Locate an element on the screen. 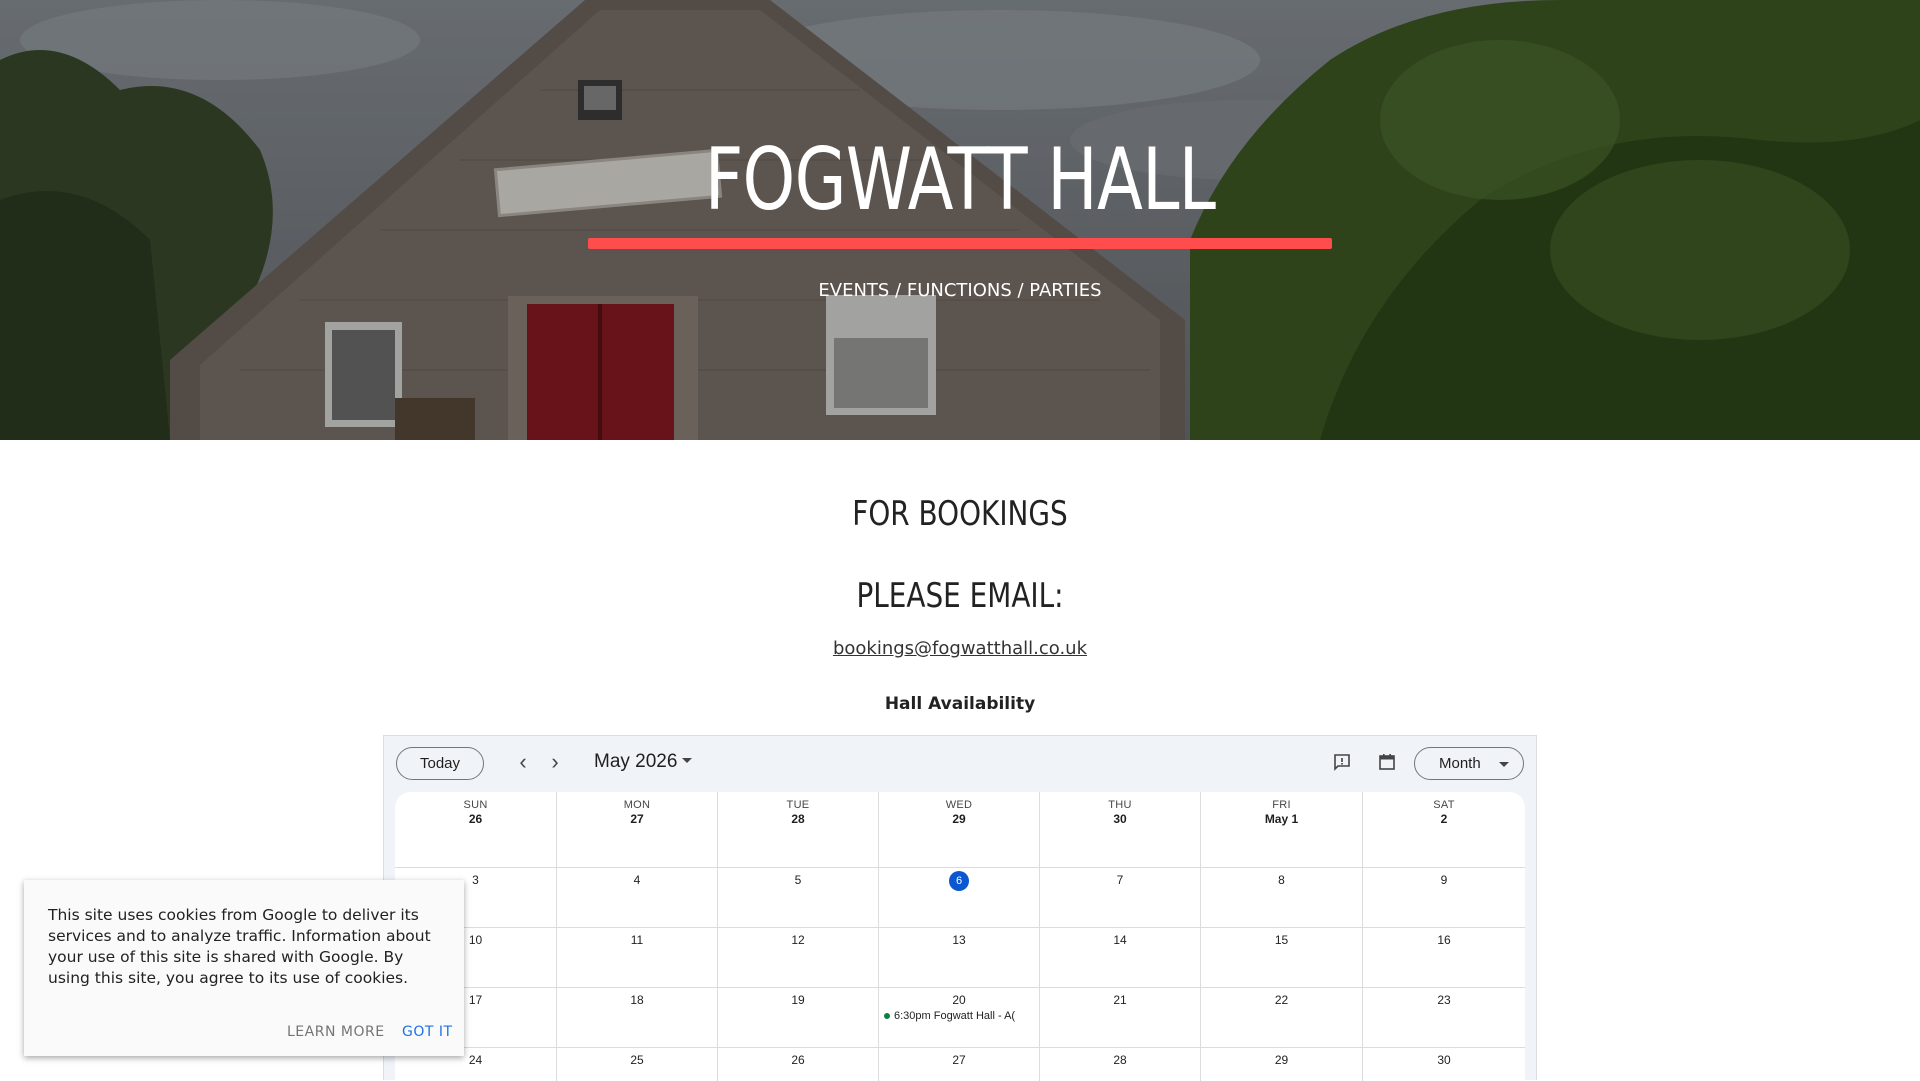 The width and height of the screenshot is (1920, 1081). week-row: 24 25 26 27 28 29 30 is located at coordinates (960, 1064).